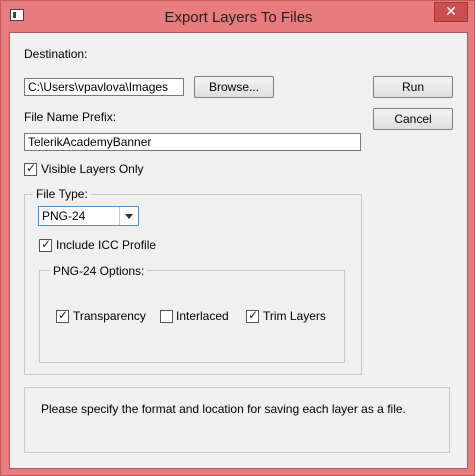 This screenshot has width=475, height=476. What do you see at coordinates (99, 271) in the screenshot?
I see `png-options-legend: PNG-24 Options:` at bounding box center [99, 271].